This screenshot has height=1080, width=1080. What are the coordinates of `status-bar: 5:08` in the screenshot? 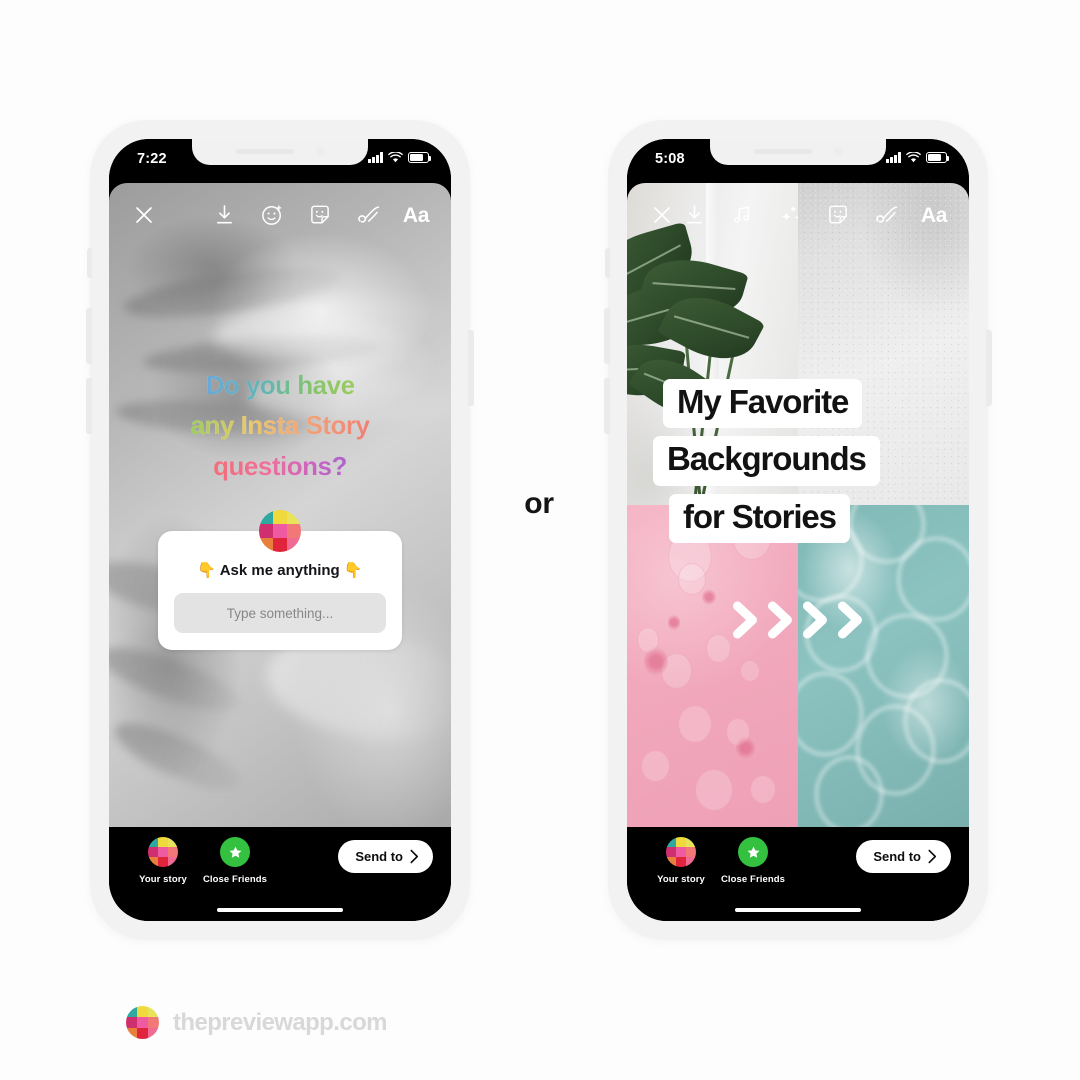 It's located at (798, 161).